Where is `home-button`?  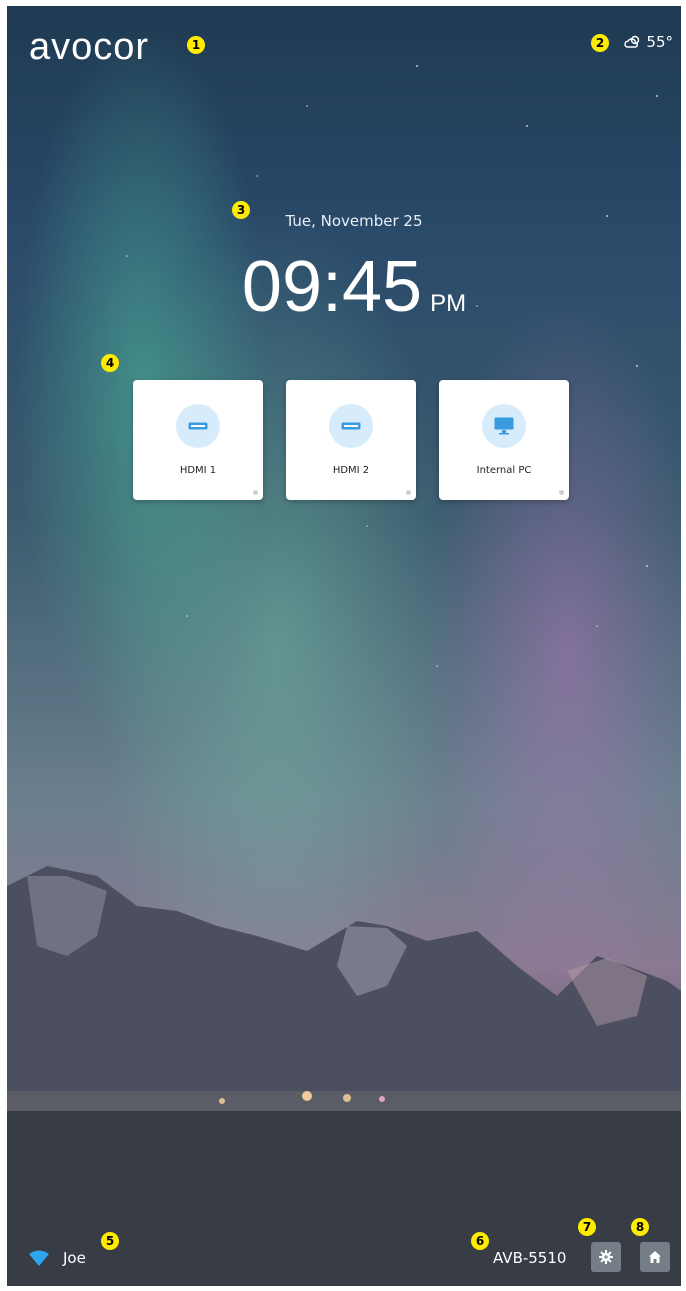 home-button is located at coordinates (655, 1257).